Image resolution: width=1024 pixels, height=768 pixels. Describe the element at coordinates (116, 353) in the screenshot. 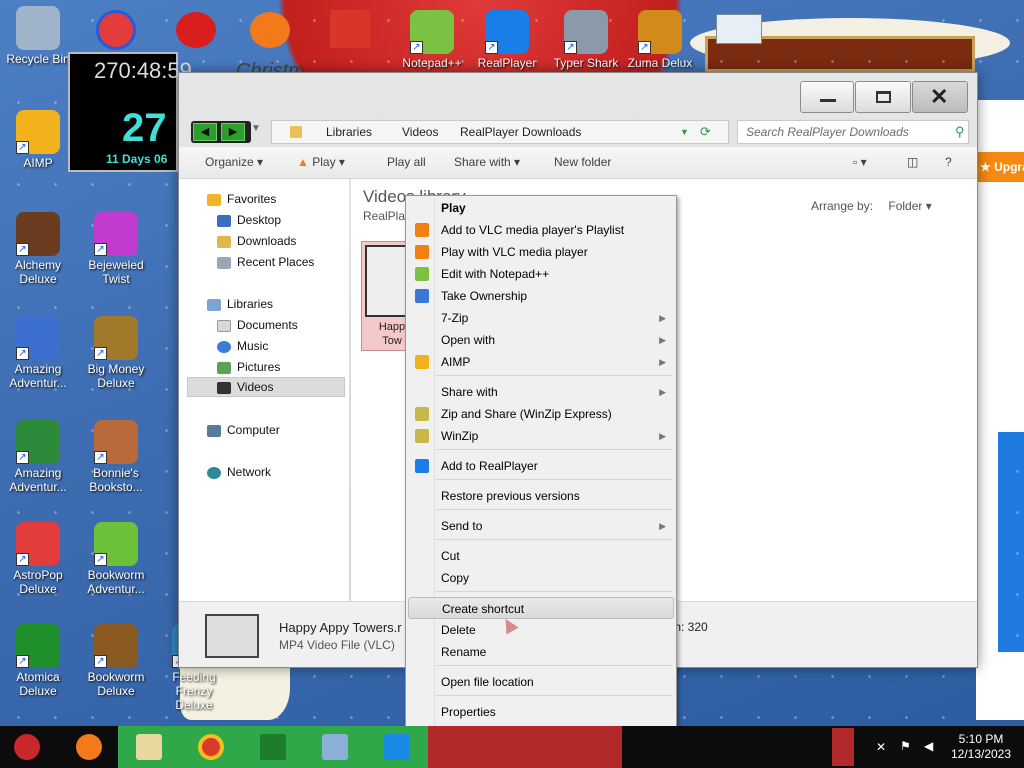

I see `desktop-icon: ↗ Big Money Deluxe` at that location.